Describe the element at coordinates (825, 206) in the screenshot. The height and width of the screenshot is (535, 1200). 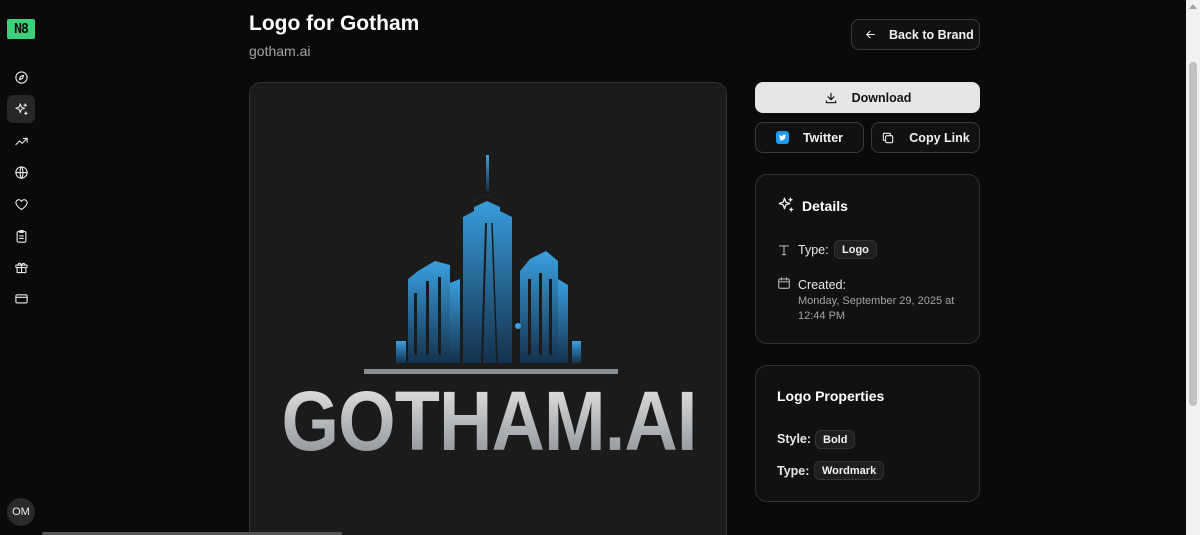
I see `details-title: Details` at that location.